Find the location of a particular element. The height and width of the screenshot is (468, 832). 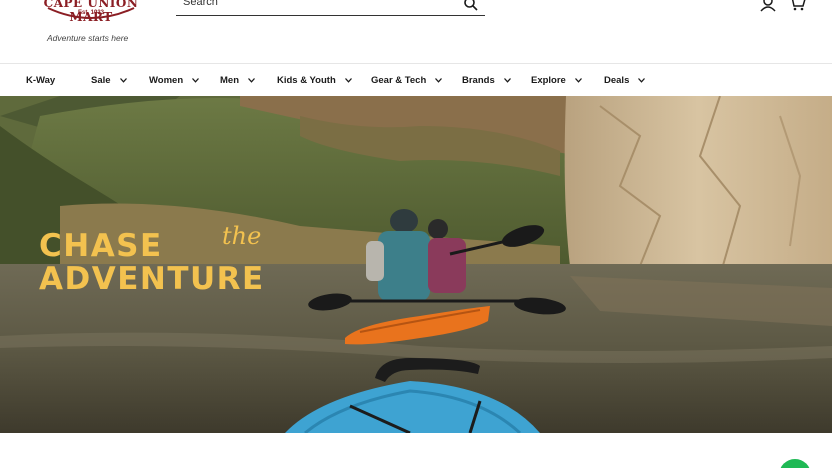

hero-headline-accent: the is located at coordinates (242, 236).